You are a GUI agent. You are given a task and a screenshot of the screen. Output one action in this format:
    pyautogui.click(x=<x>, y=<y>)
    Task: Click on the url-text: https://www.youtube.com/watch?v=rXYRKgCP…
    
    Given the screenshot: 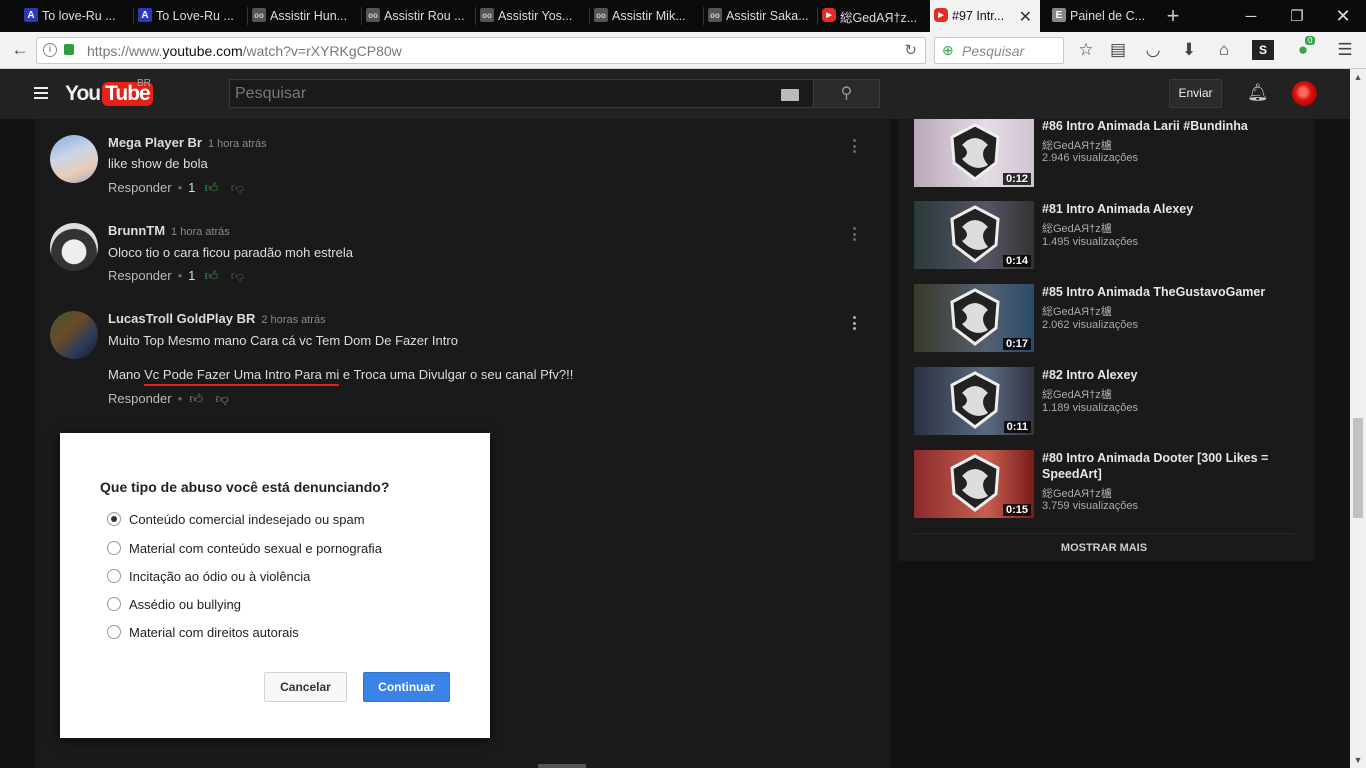 What is the action you would take?
    pyautogui.click(x=244, y=51)
    